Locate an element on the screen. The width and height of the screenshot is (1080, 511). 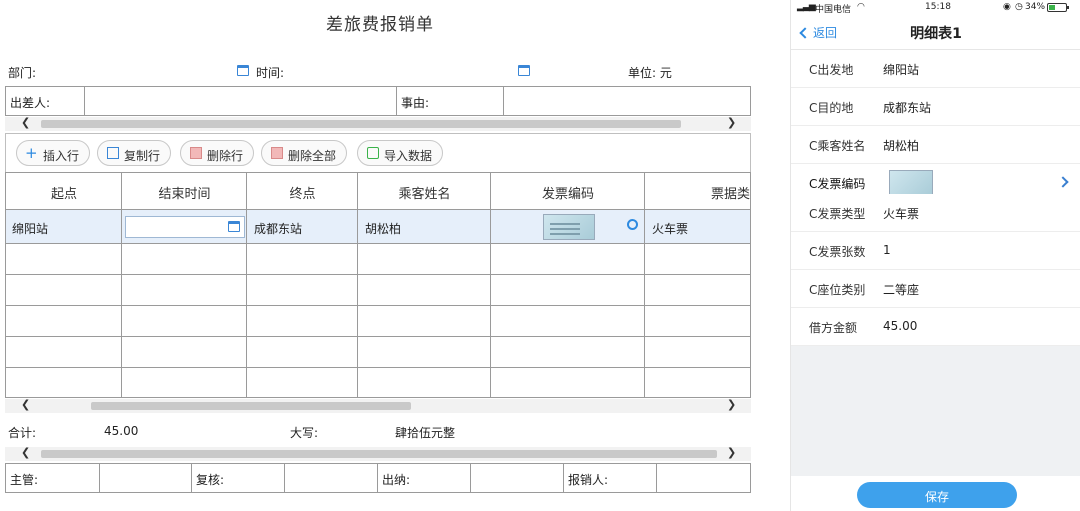
list-item: C出发地 绵阳站 is located at coordinates (935, 69).